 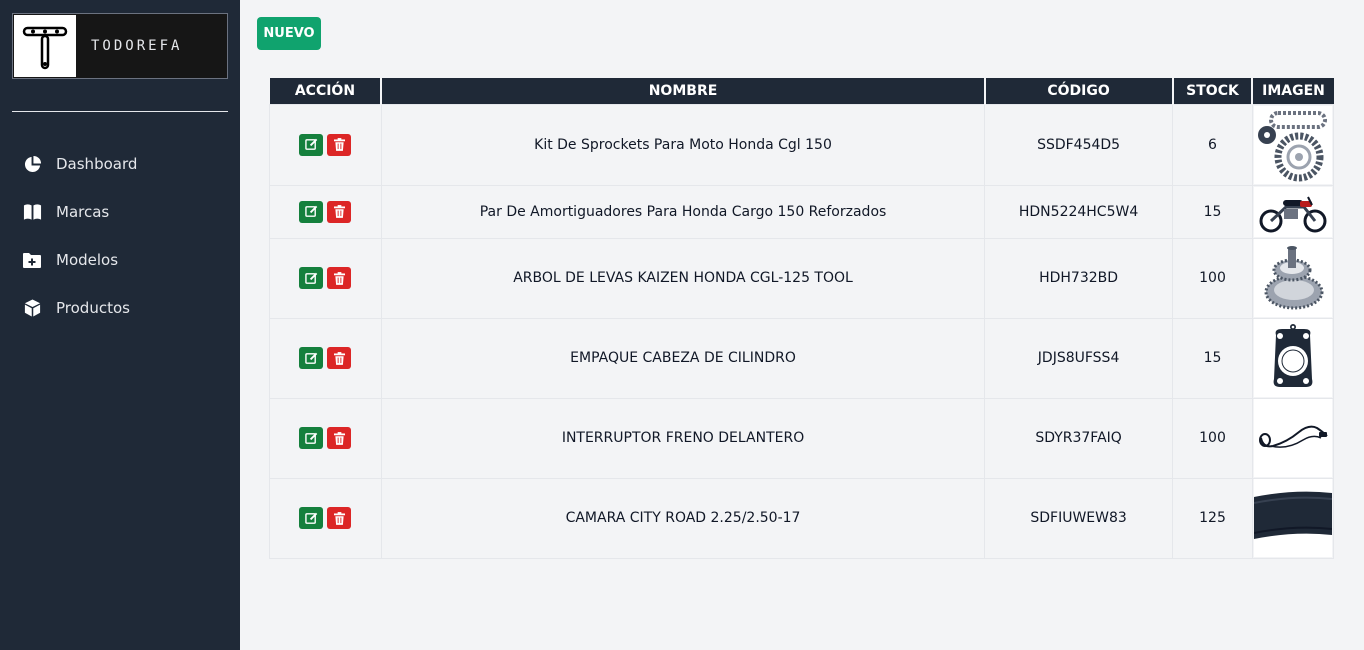 What do you see at coordinates (683, 144) in the screenshot?
I see `product-name-cell: Kit De Sprockets Para Moto Honda Cgl 150` at bounding box center [683, 144].